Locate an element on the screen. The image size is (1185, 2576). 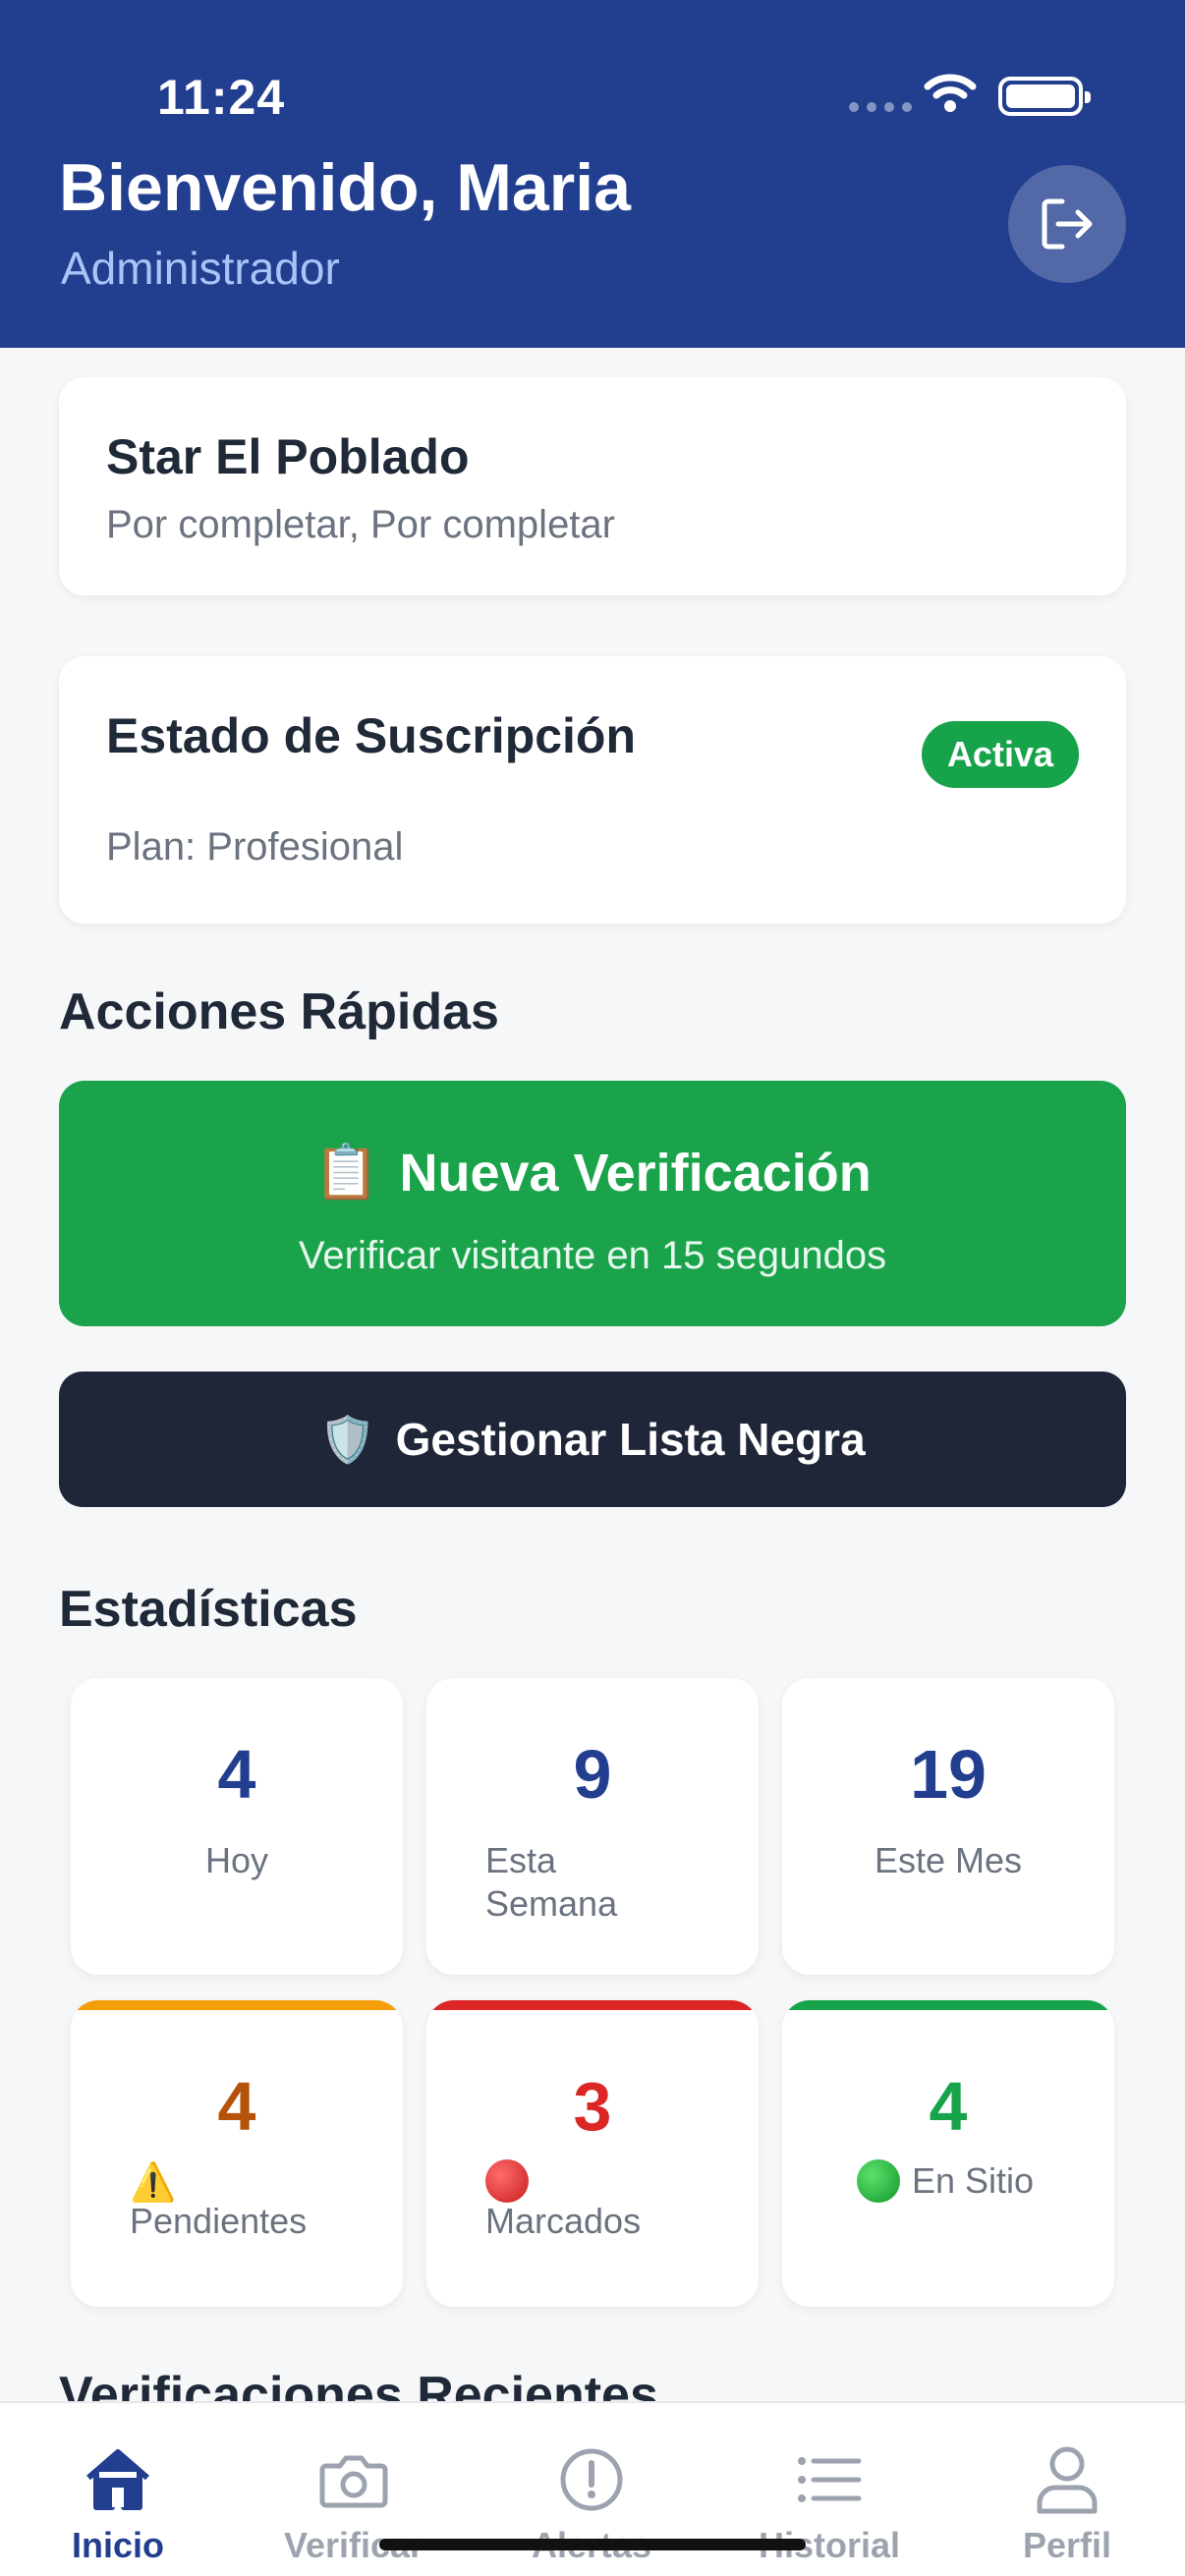
tab-perfil-label: Perfil is located at coordinates (1067, 2545).